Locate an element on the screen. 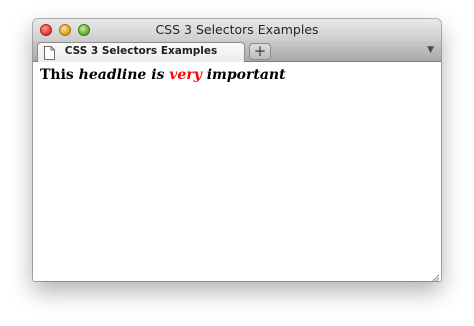 This screenshot has width=474, height=326. window-title: CSS 3 Selectors Examples is located at coordinates (237, 29).